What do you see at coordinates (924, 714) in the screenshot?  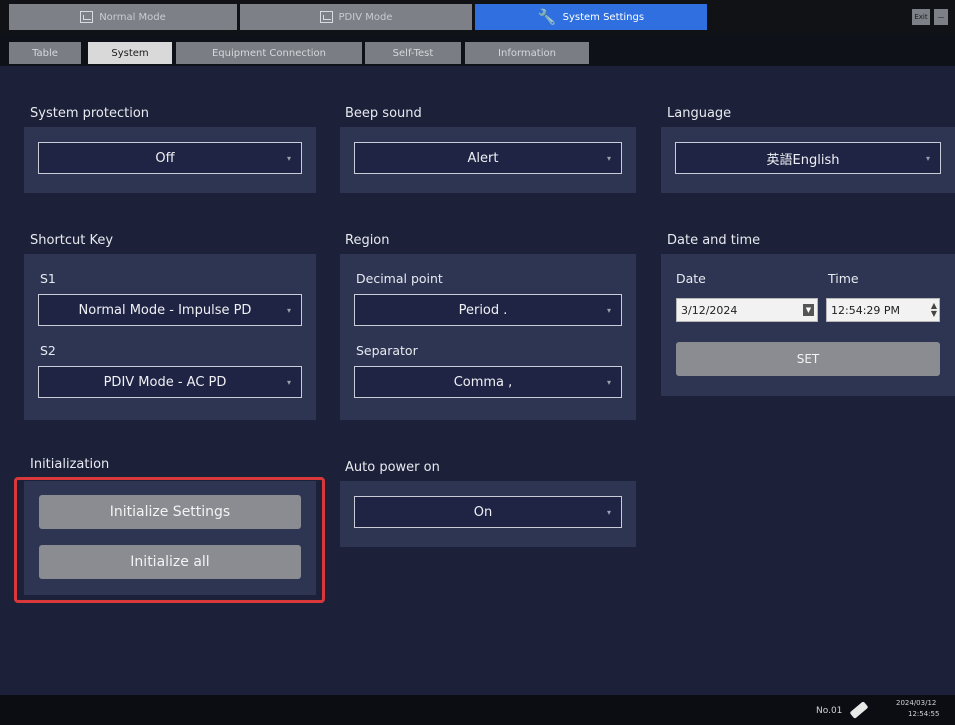 I see `status-time: 12:54:55` at bounding box center [924, 714].